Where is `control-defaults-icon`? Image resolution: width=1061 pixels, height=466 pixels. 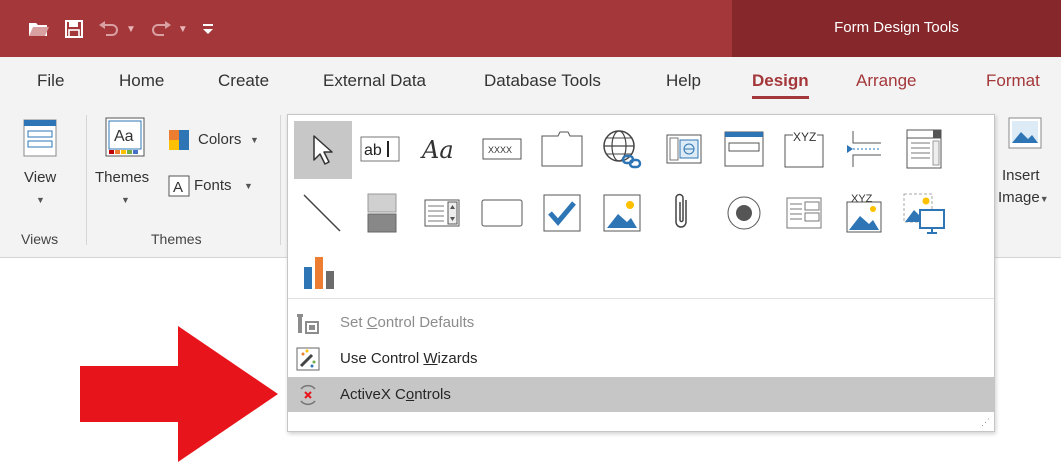
control-defaults-icon is located at coordinates (308, 323).